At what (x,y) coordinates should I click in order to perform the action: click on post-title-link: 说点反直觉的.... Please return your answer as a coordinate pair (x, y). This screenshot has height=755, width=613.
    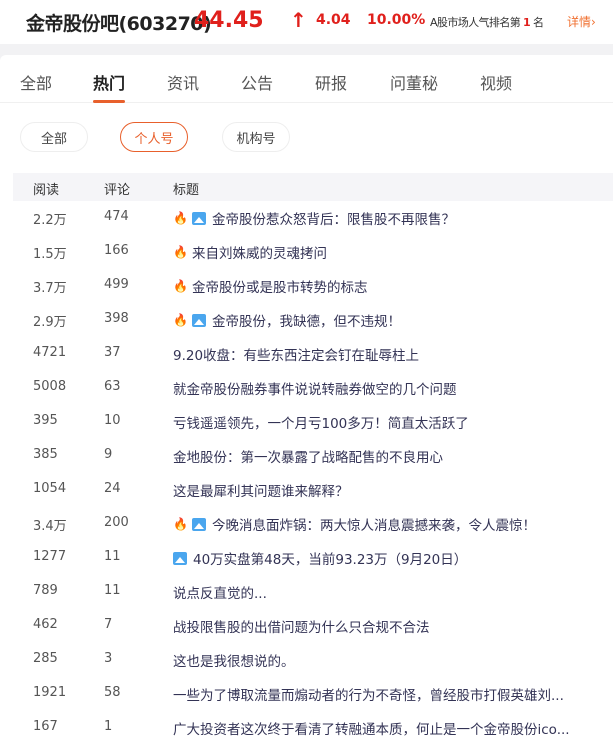
    Looking at the image, I should click on (220, 592).